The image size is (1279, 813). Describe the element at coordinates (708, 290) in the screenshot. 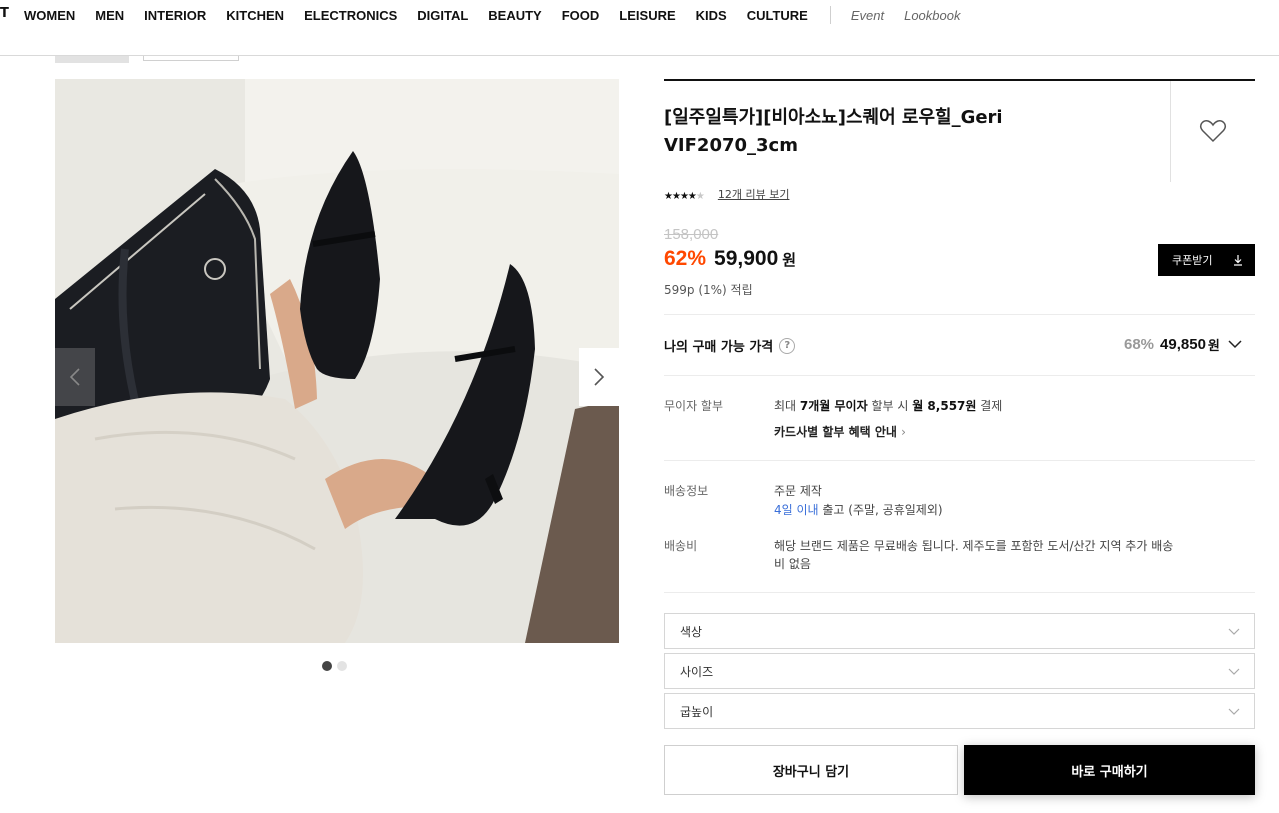

I see `reward-points: 599p (1%) 적립` at that location.